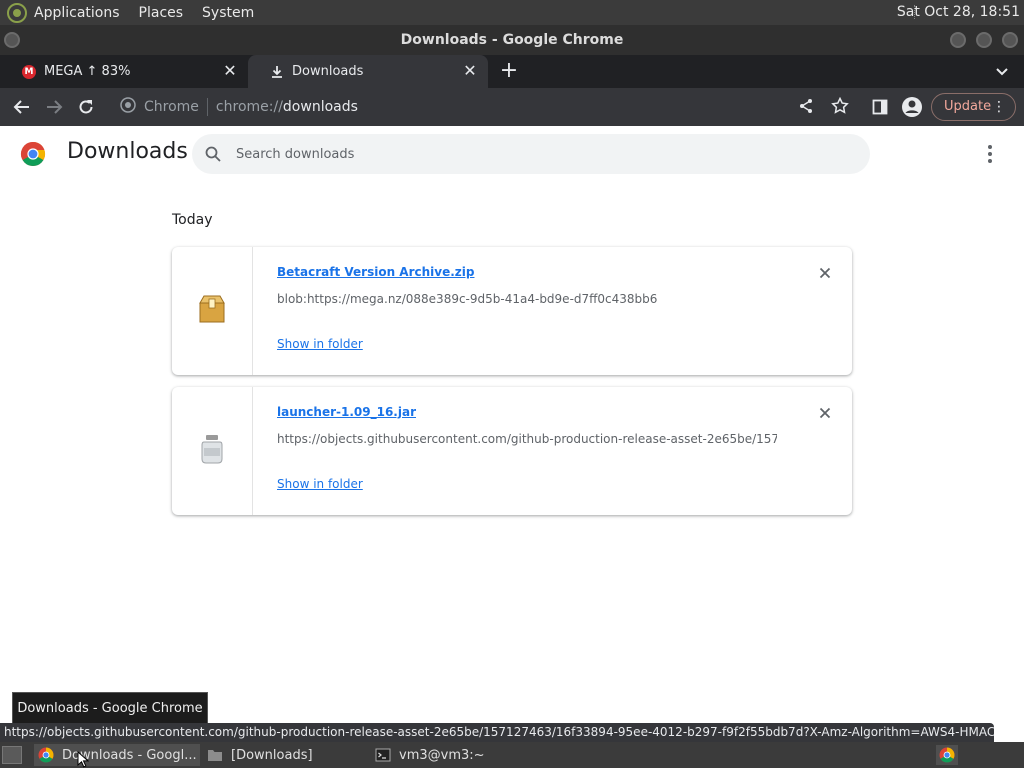 This screenshot has height=768, width=1024. Describe the element at coordinates (968, 106) in the screenshot. I see `update-label: Update` at that location.